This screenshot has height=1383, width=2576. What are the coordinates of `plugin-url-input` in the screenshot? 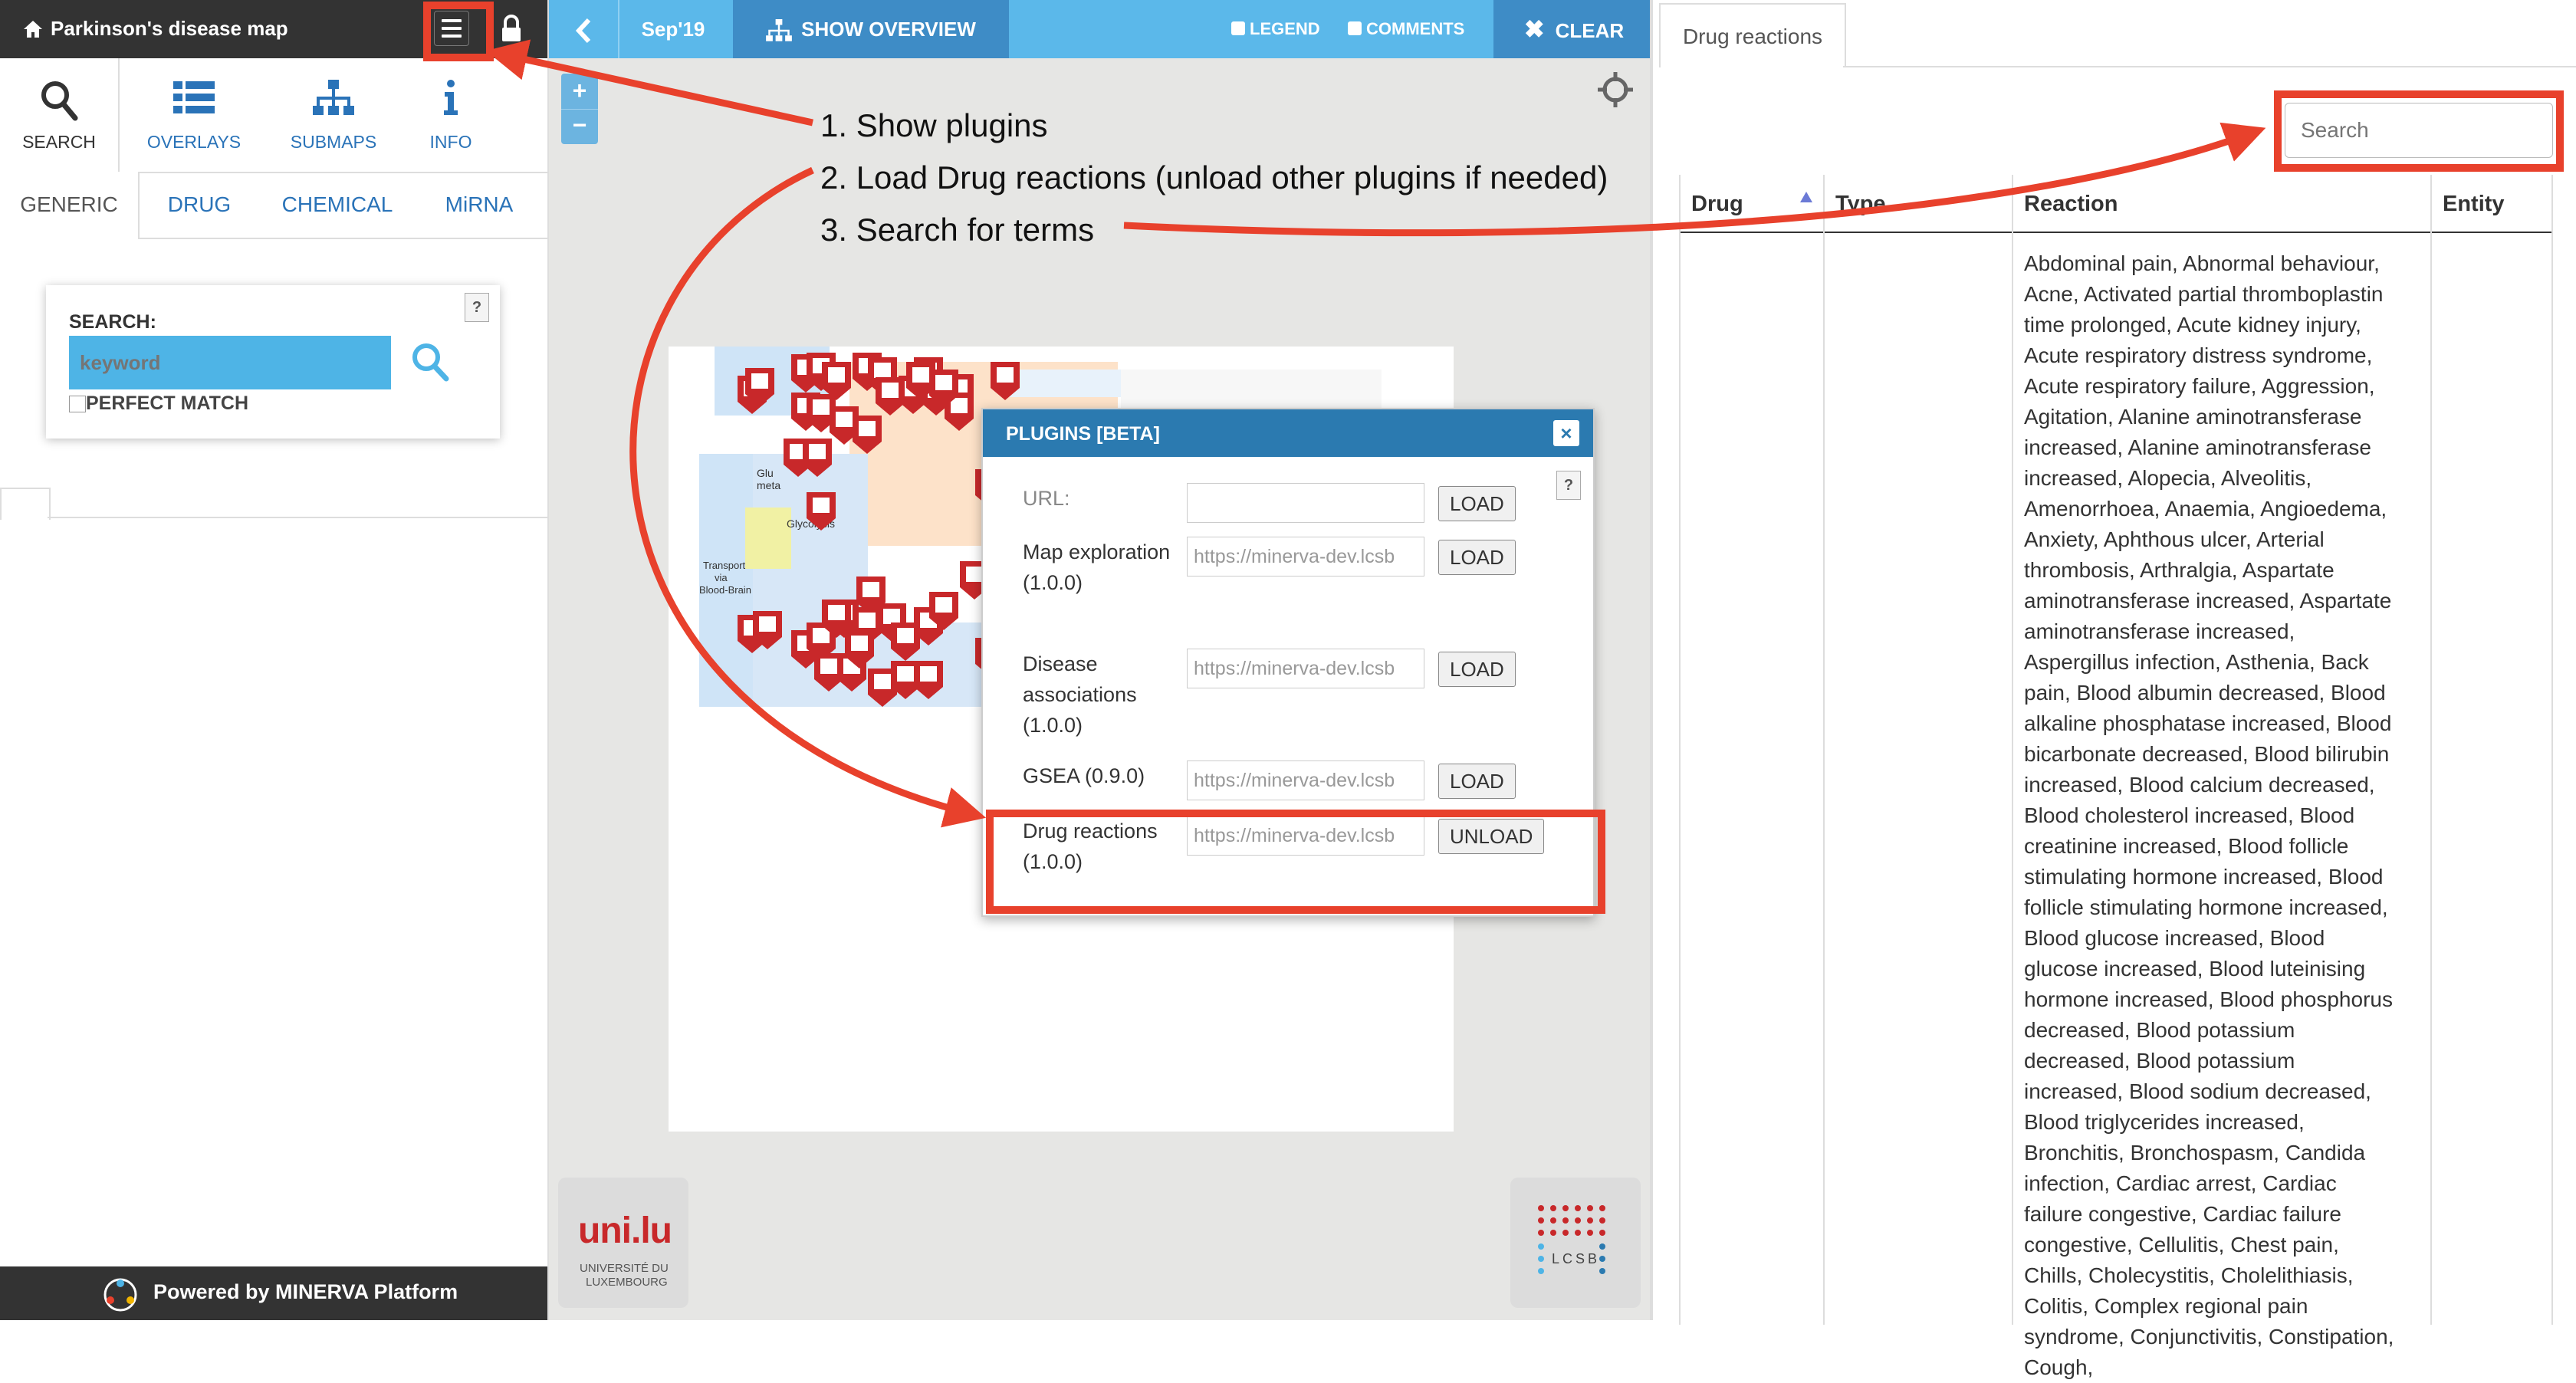 It's located at (1305, 503).